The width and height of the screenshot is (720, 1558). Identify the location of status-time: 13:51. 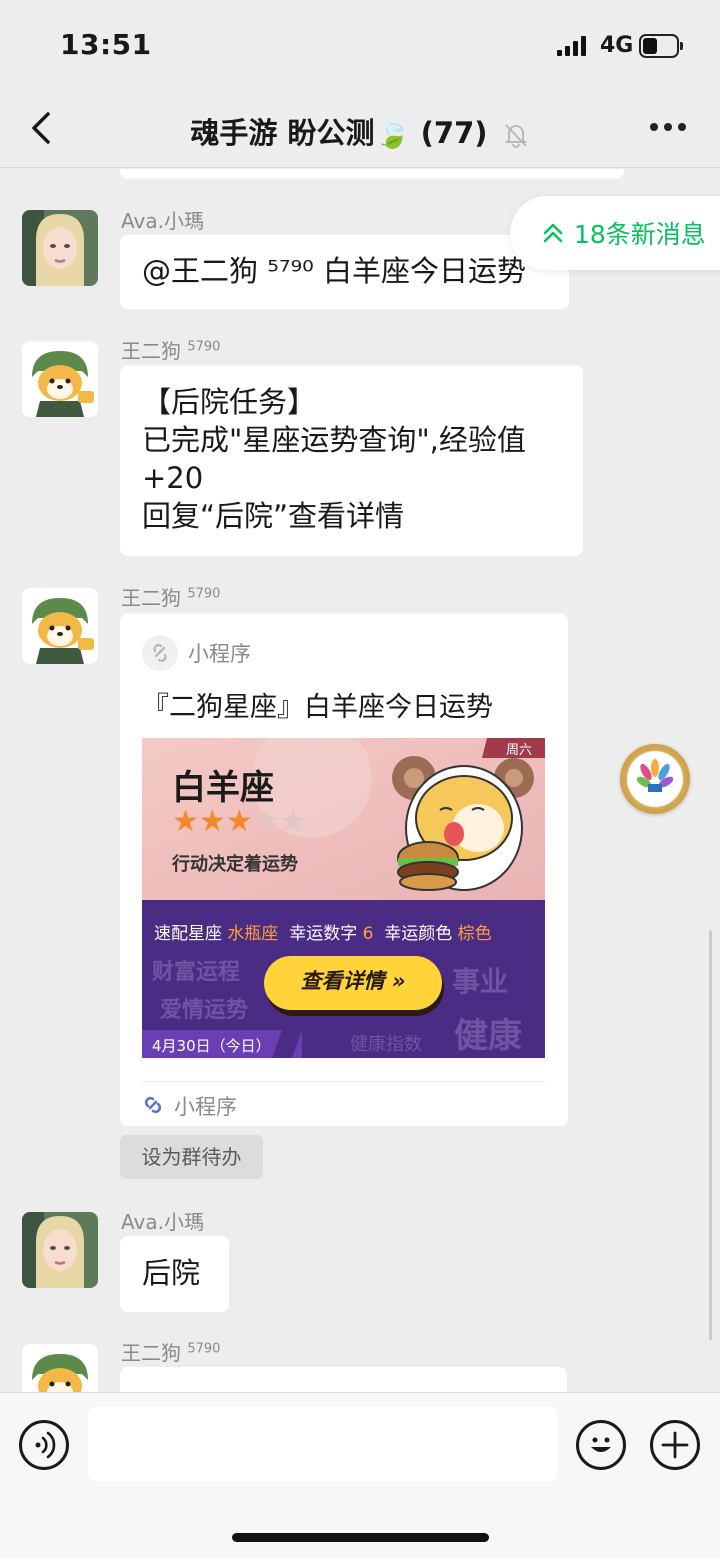
(106, 44).